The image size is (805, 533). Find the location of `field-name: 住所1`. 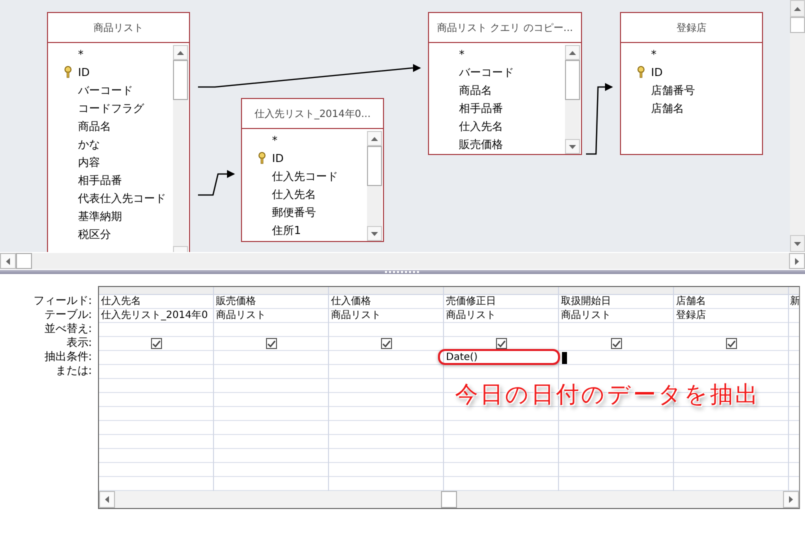

field-name: 住所1 is located at coordinates (286, 230).